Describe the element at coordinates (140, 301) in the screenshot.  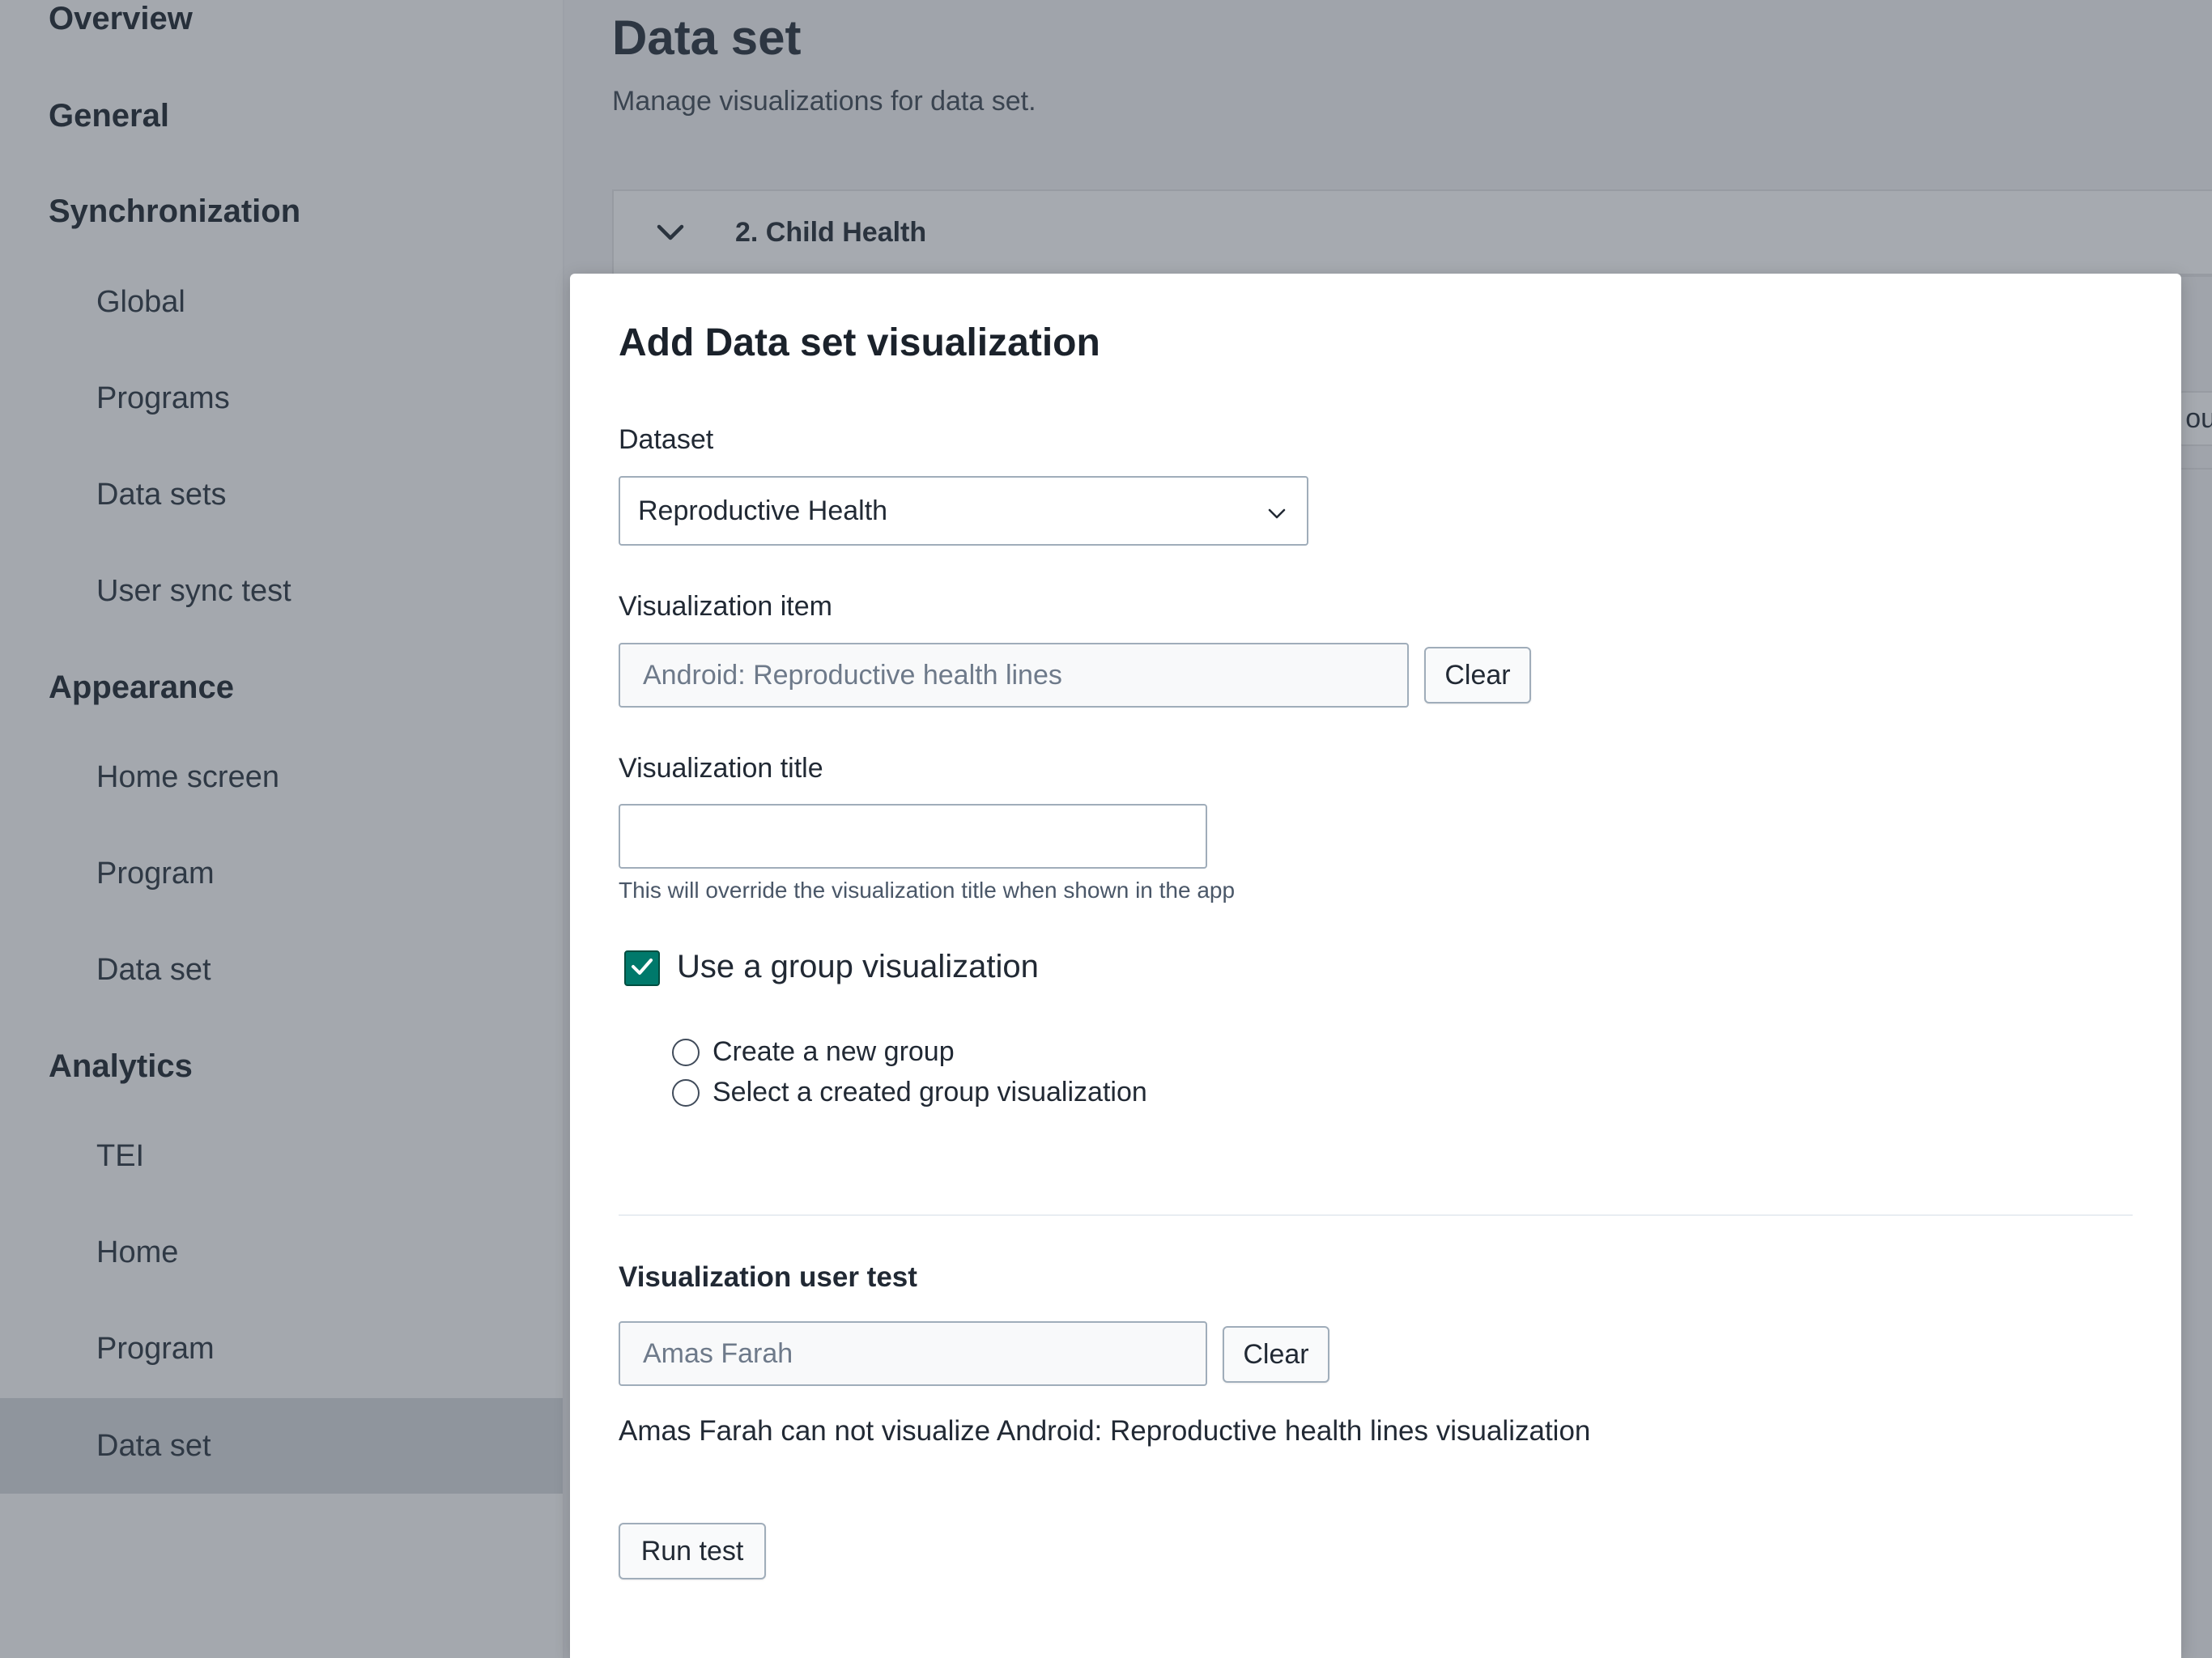
I see `sidebar-item-label: Global` at that location.